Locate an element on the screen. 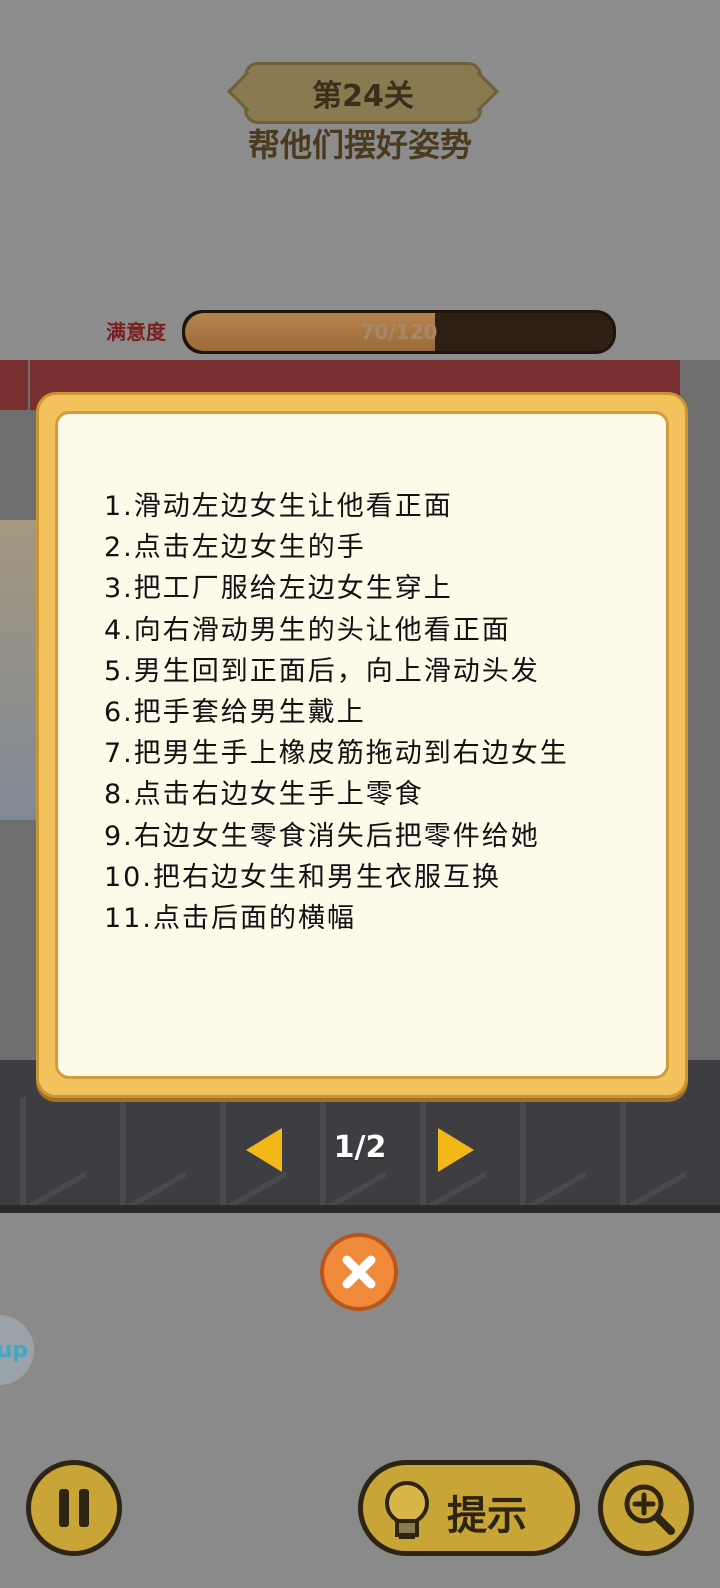 This screenshot has width=720, height=1588. close-icon is located at coordinates (359, 1272).